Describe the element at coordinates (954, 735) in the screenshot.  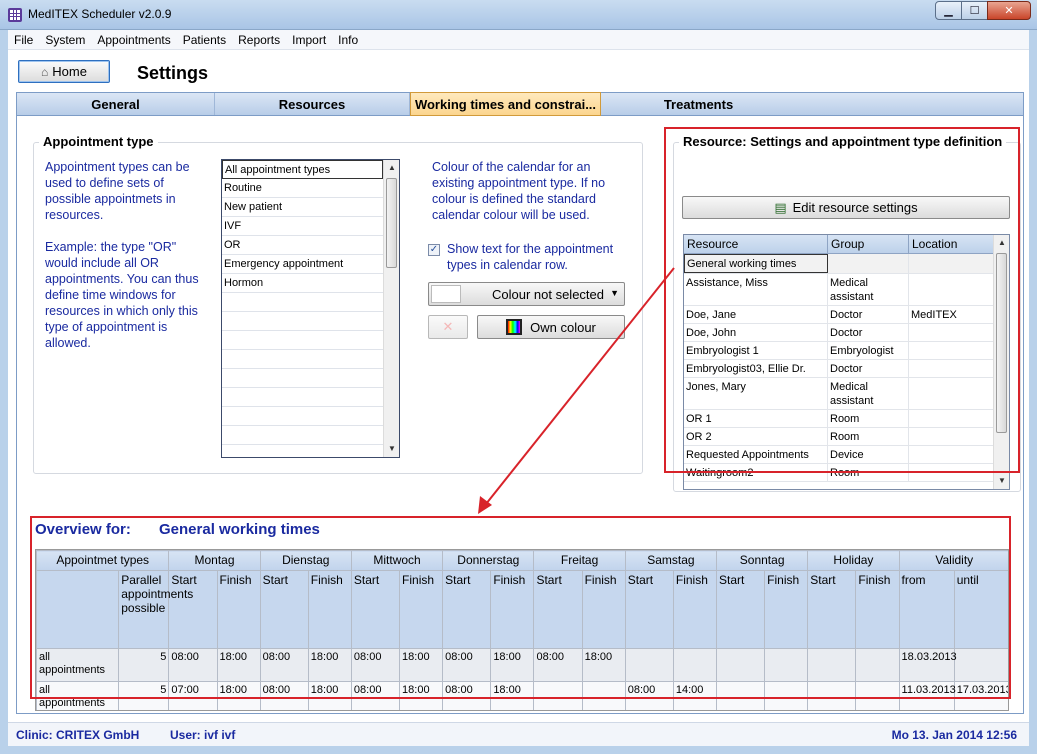
I see `status-datetime: Mo 13. Jan 2014 12:56` at that location.